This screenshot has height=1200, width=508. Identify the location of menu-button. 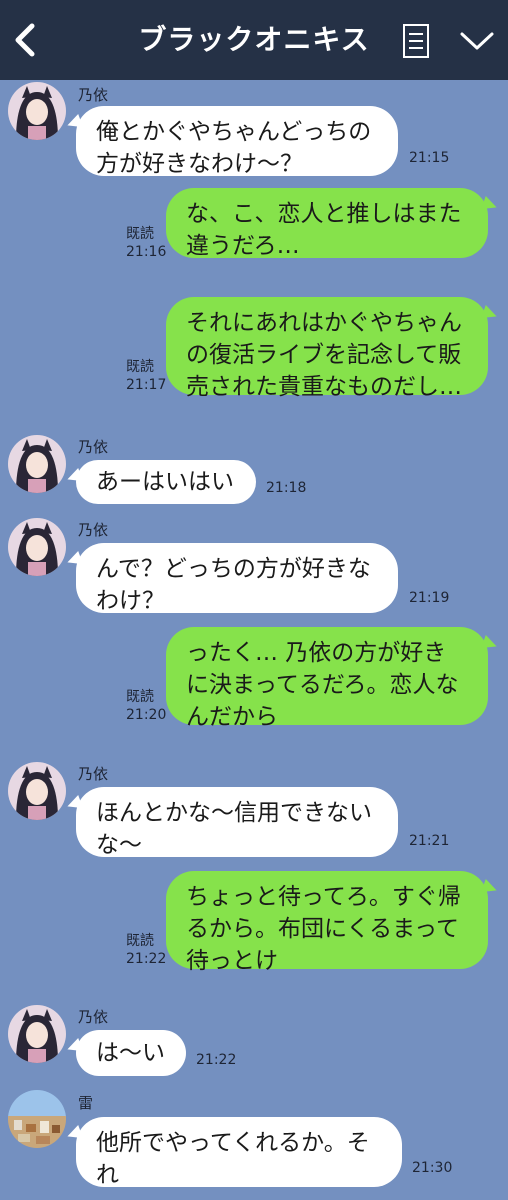
(417, 41).